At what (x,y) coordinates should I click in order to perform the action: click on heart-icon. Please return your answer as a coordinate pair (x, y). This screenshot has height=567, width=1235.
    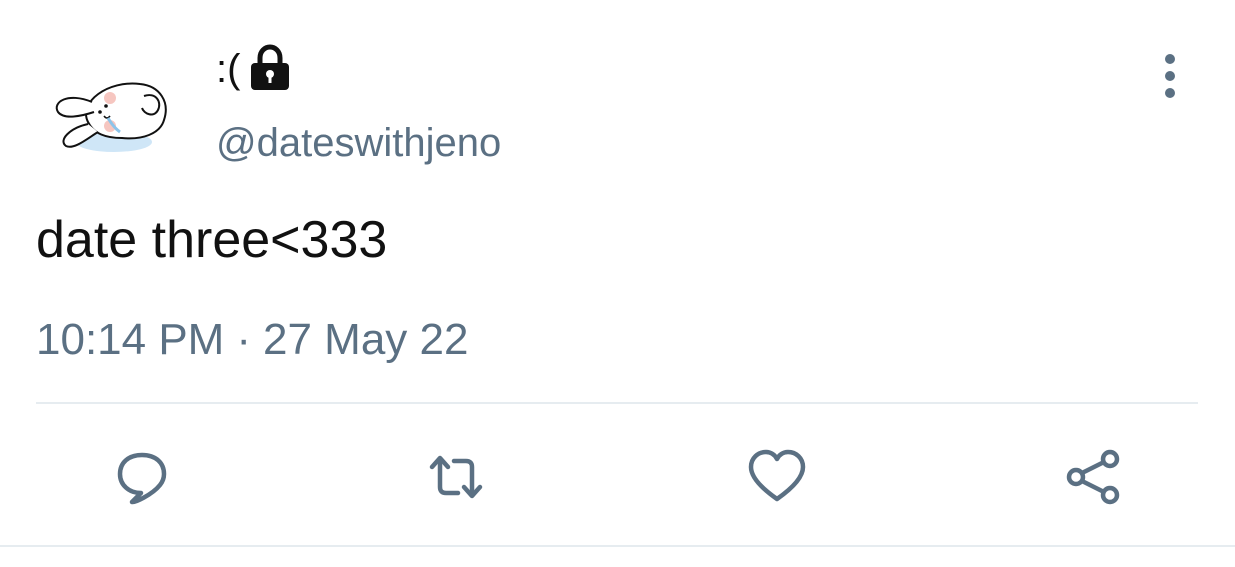
    Looking at the image, I should click on (777, 475).